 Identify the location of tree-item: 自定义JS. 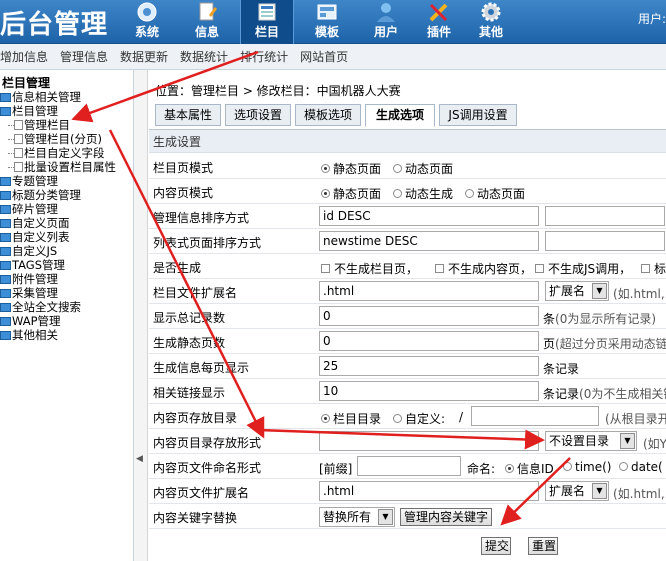
(28, 251).